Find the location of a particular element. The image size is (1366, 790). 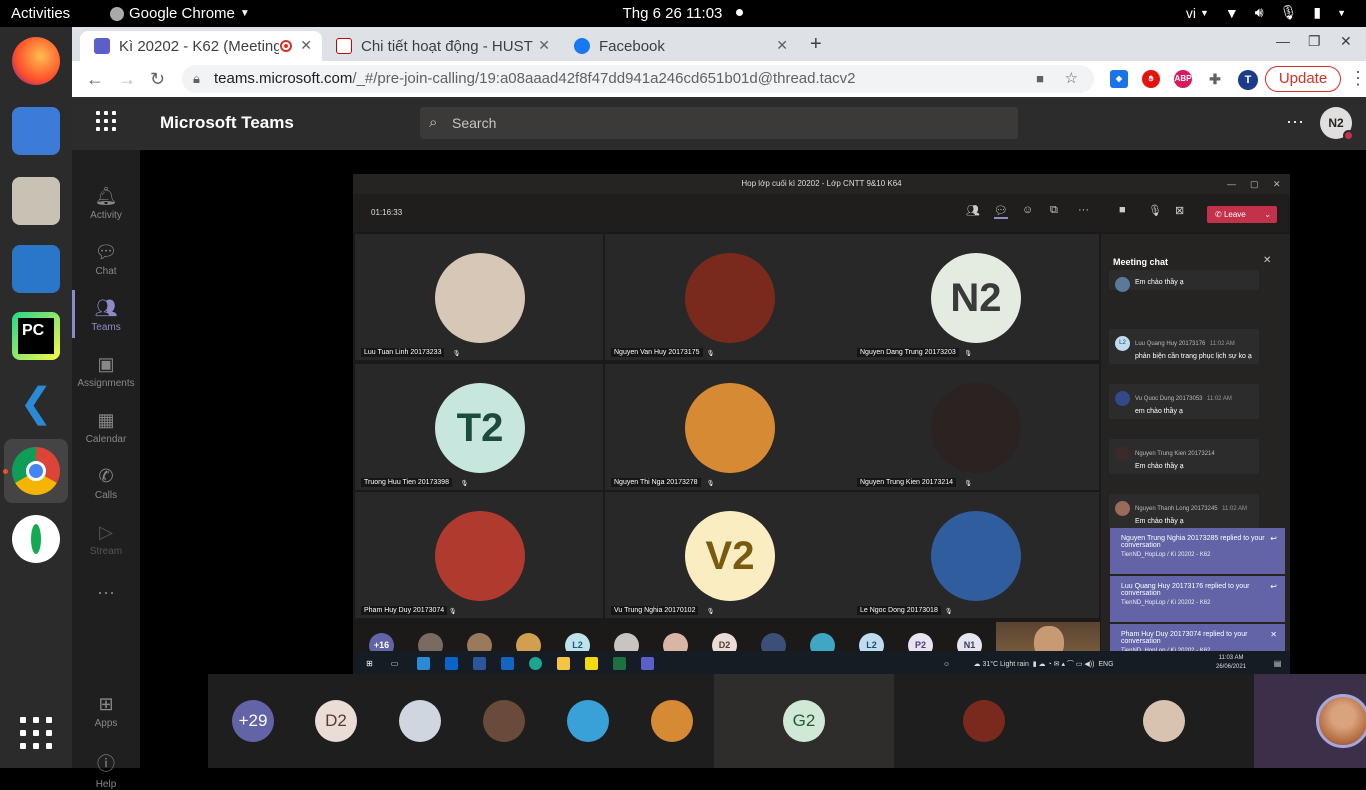

microphone-icon: 🎙︎ is located at coordinates (1288, 12).